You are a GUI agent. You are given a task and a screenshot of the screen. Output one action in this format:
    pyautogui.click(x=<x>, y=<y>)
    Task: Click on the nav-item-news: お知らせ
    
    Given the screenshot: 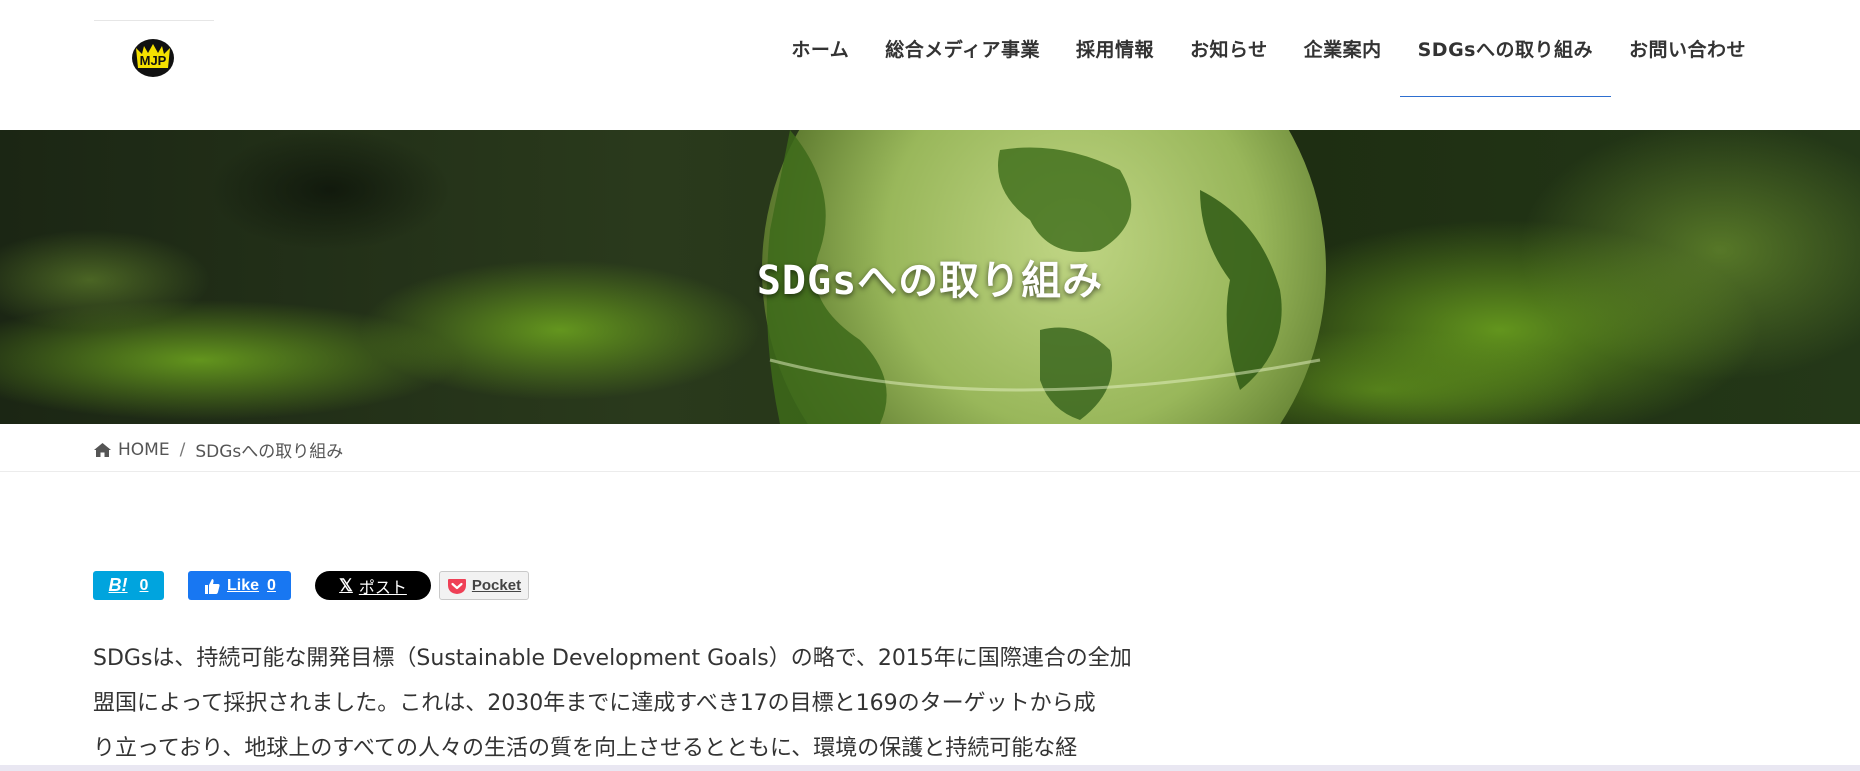 What is the action you would take?
    pyautogui.click(x=1229, y=48)
    